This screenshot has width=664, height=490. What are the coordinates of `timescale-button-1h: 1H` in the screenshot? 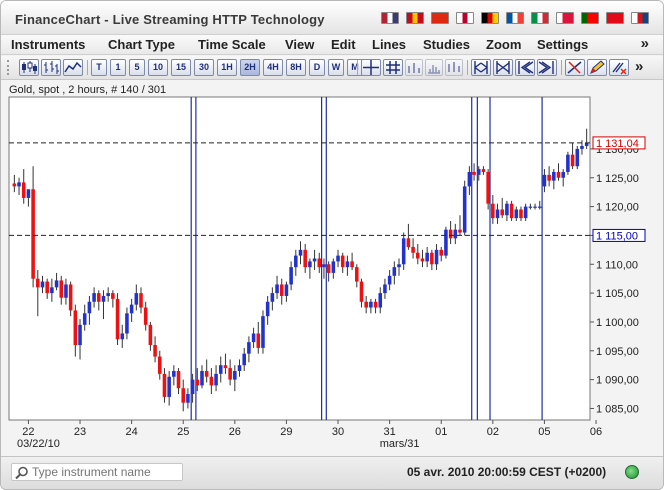 It's located at (227, 67).